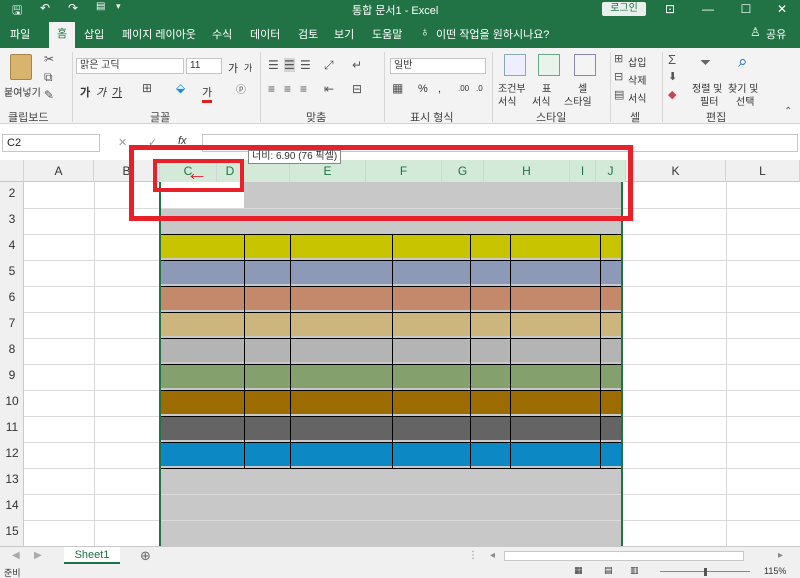 Image resolution: width=800 pixels, height=578 pixels. Describe the element at coordinates (38, 555) in the screenshot. I see `scroll-tabs-right-icon: ▶` at that location.